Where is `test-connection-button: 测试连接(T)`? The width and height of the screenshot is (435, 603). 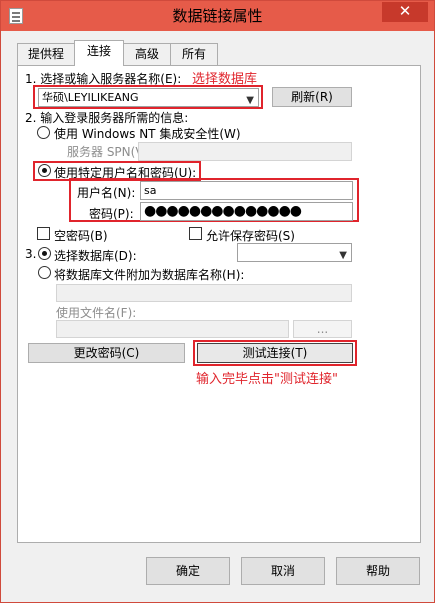 test-connection-button: 测试连接(T) is located at coordinates (275, 353).